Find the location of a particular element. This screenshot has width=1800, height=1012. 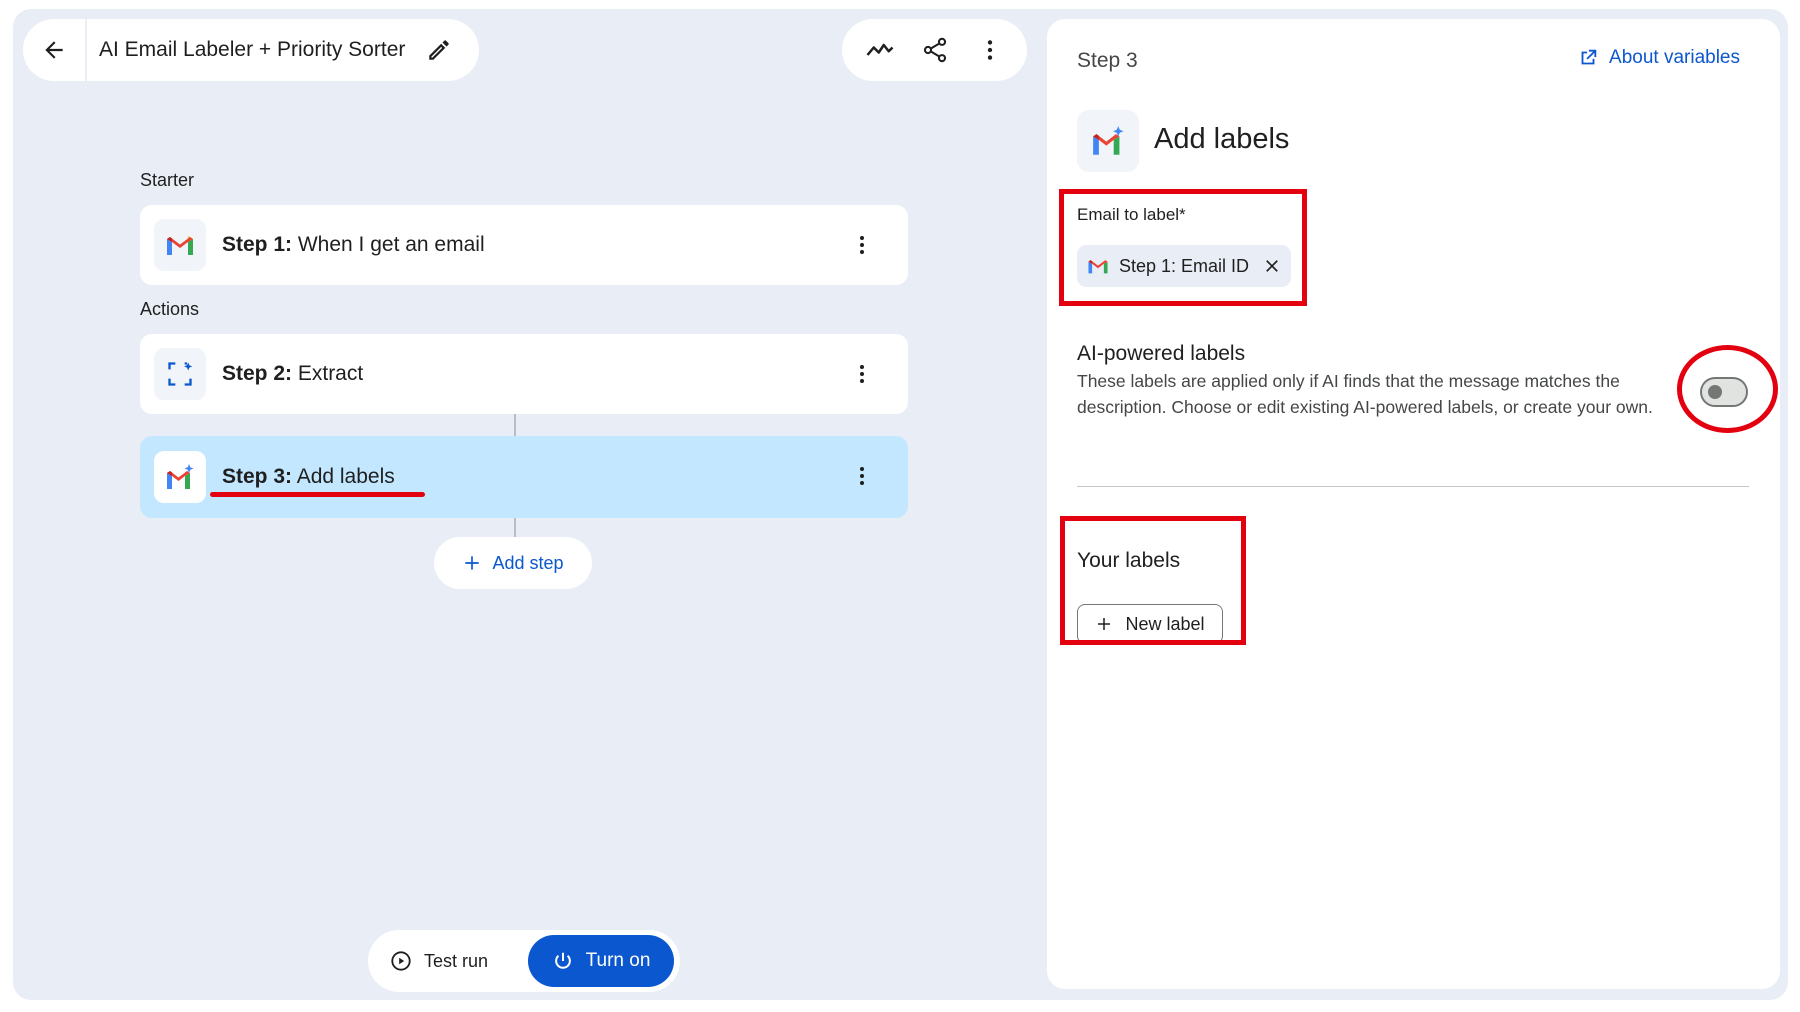

add-step-button: Add step is located at coordinates (513, 563).